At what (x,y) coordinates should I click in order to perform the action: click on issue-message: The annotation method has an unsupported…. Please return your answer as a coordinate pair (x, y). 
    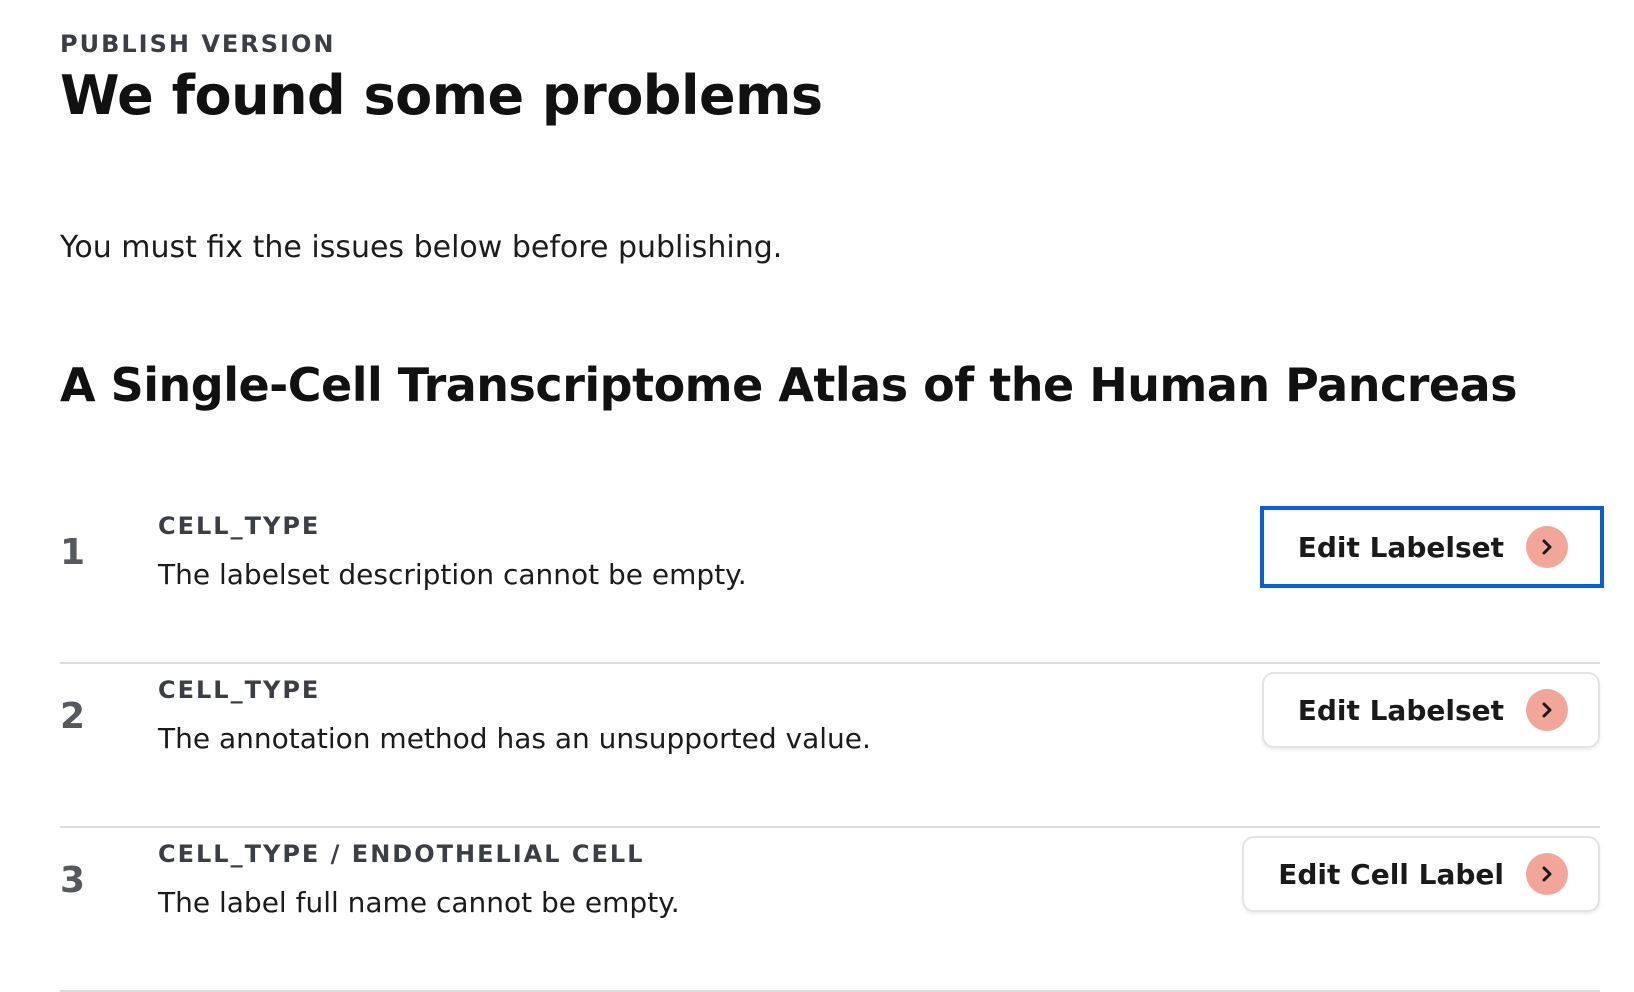
    Looking at the image, I should click on (514, 738).